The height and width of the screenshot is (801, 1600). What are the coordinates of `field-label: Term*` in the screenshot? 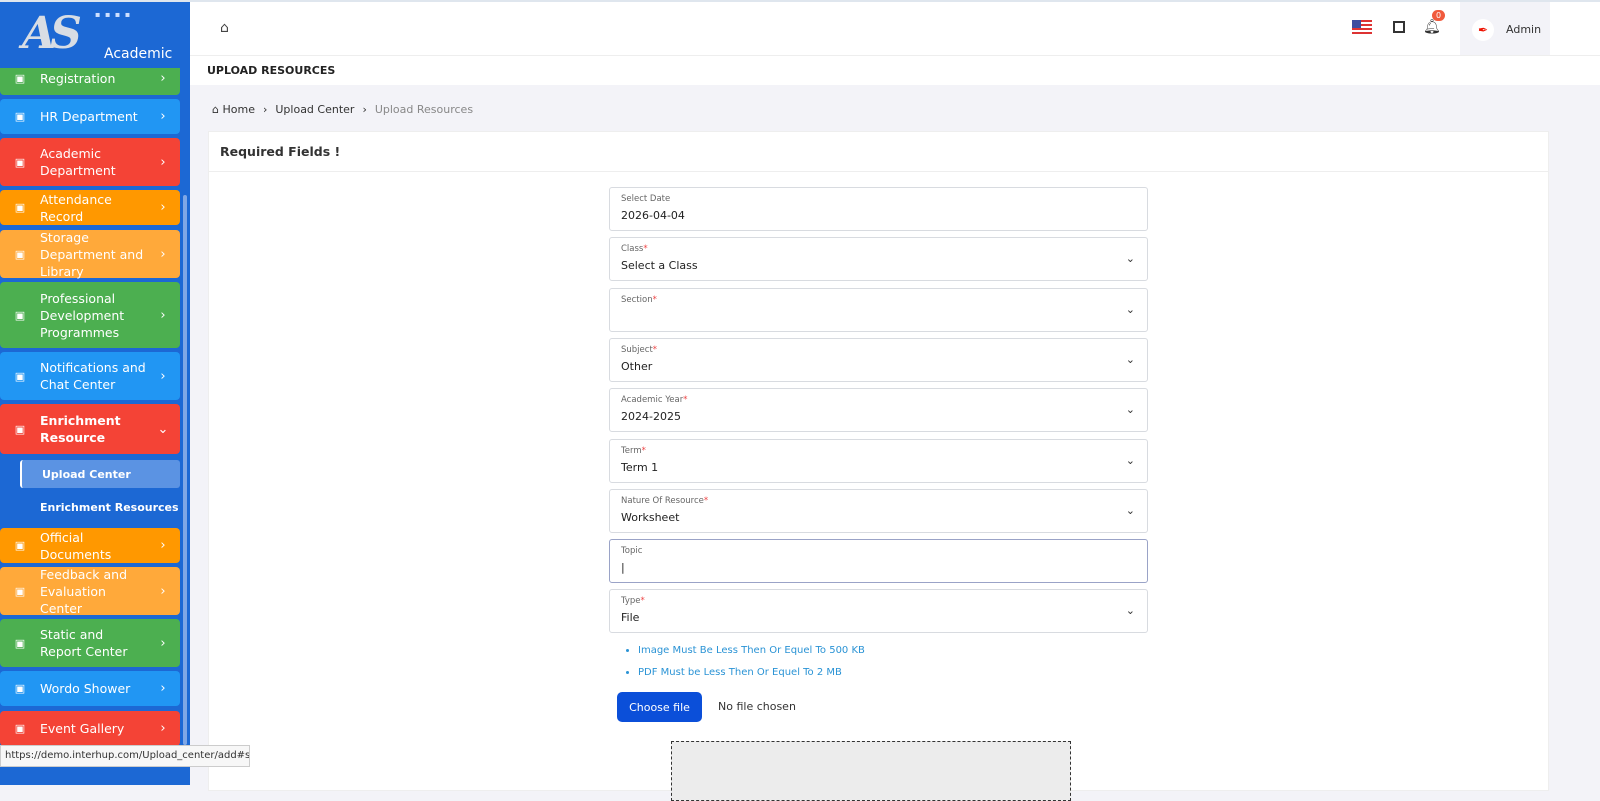 It's located at (633, 450).